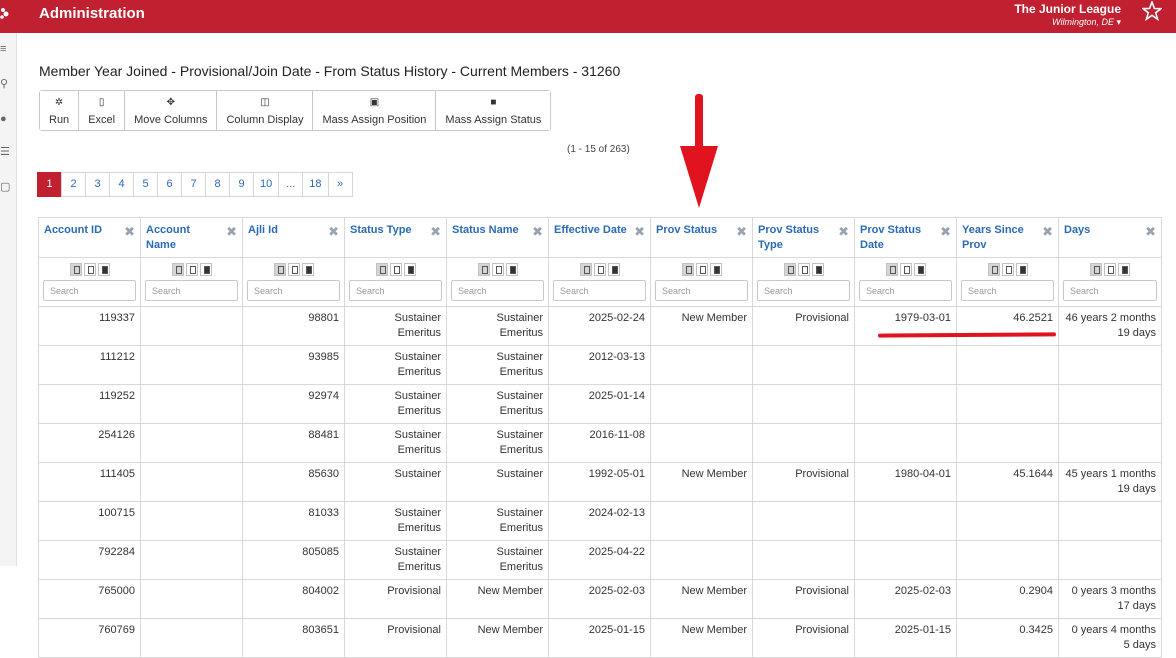 The height and width of the screenshot is (658, 1176). What do you see at coordinates (5, 119) in the screenshot?
I see `user-icon: ●` at bounding box center [5, 119].